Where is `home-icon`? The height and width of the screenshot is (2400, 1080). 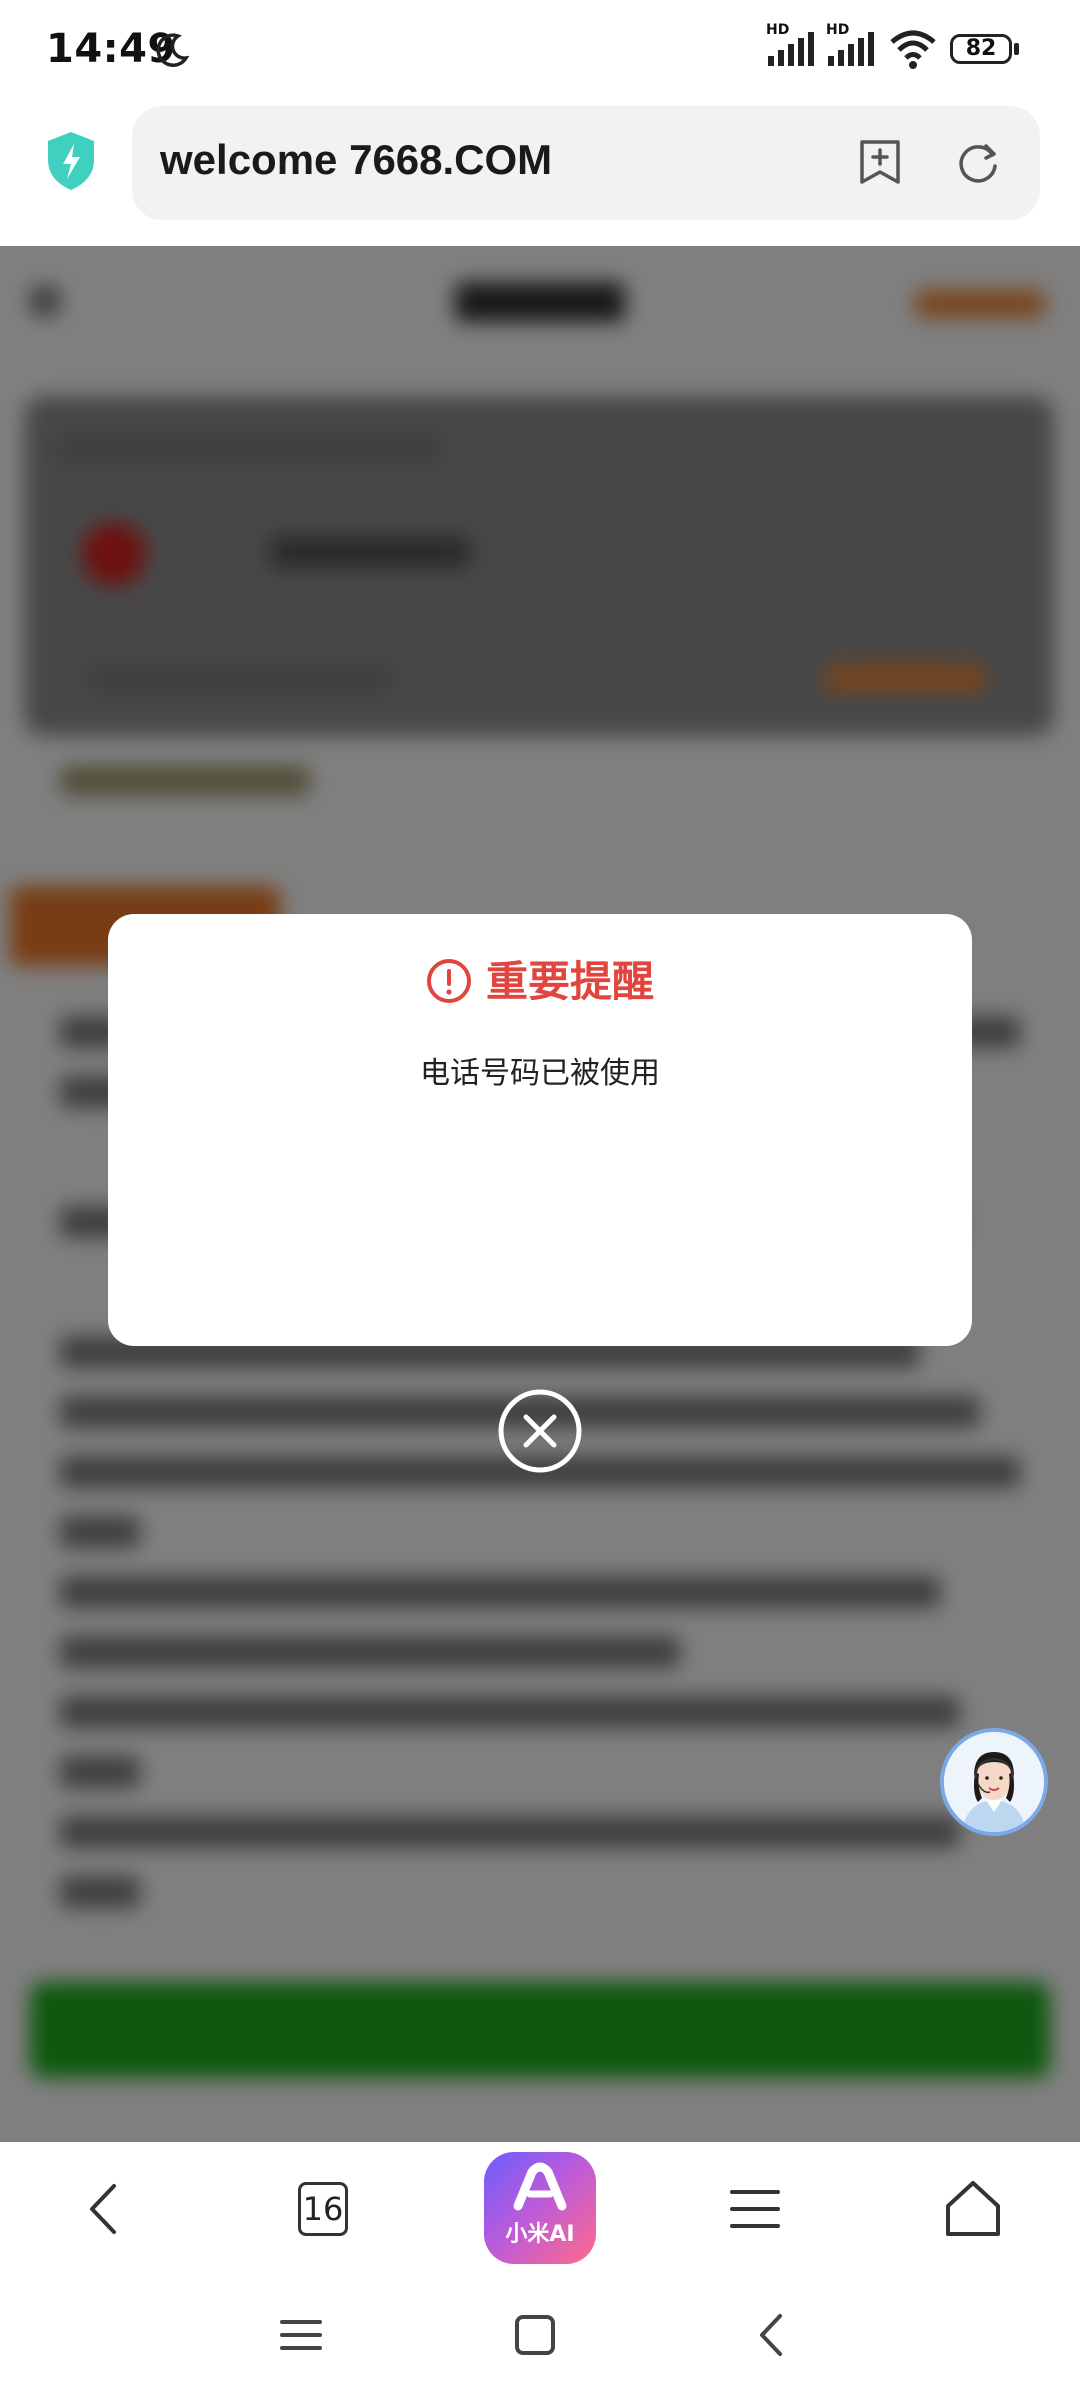 home-icon is located at coordinates (973, 2209).